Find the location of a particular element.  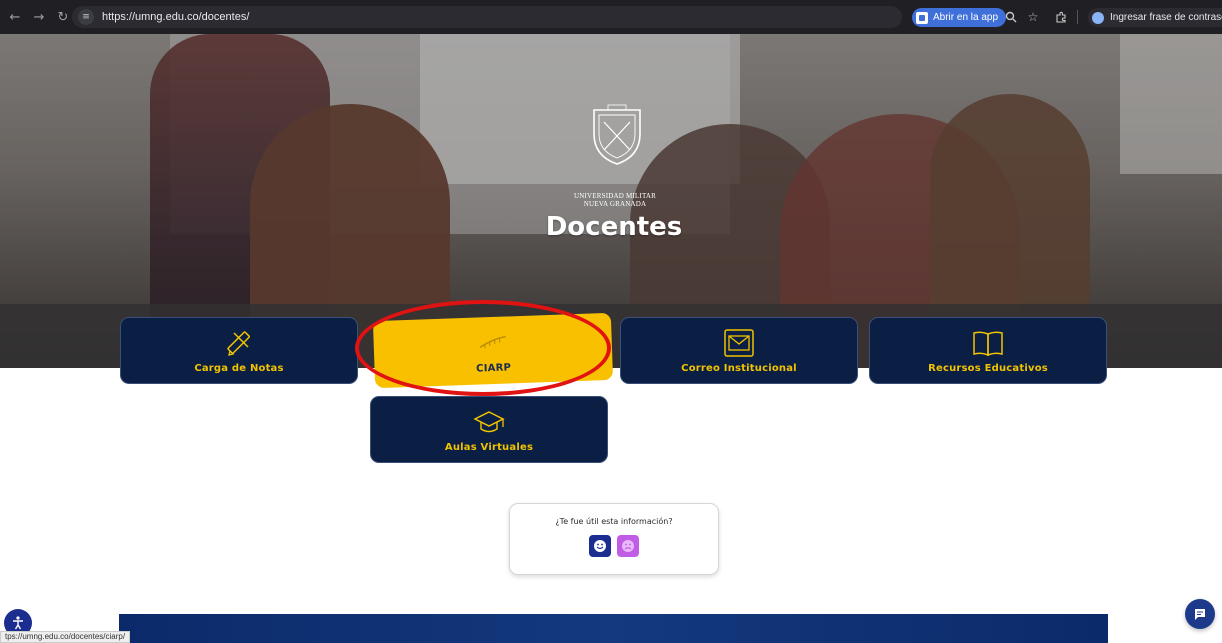

university-name-line-2: Nueva Granada is located at coordinates (615, 204).